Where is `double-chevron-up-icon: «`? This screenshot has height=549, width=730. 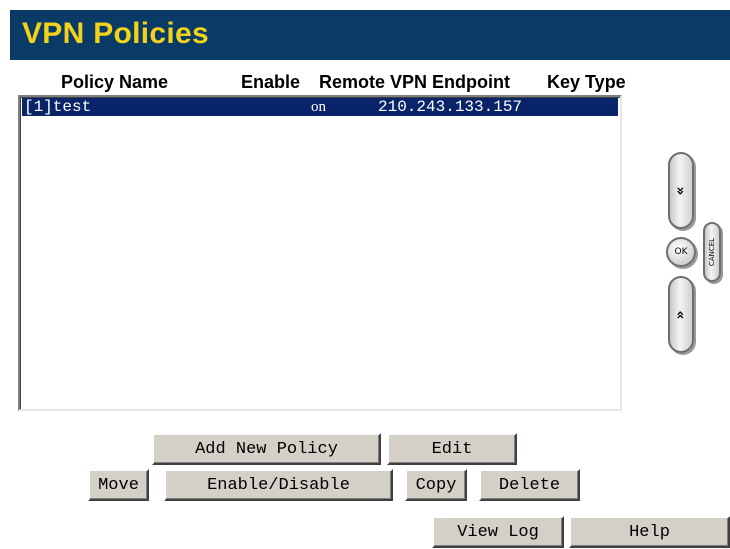
double-chevron-up-icon: « is located at coordinates (680, 190).